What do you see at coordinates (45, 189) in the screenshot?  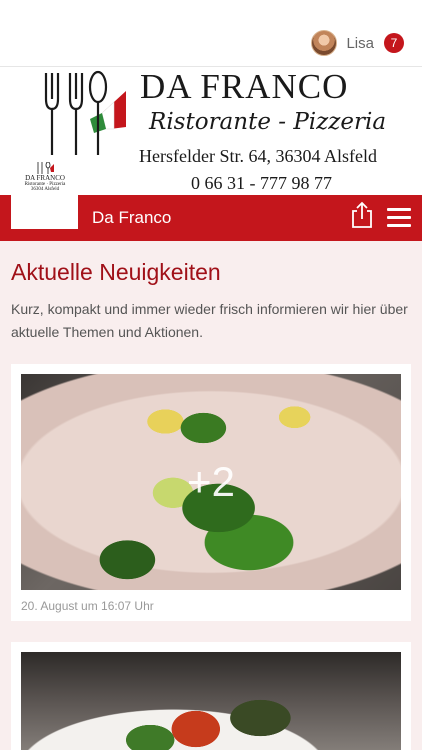 I see `mini-logo-city: 36304 Alsfeld` at bounding box center [45, 189].